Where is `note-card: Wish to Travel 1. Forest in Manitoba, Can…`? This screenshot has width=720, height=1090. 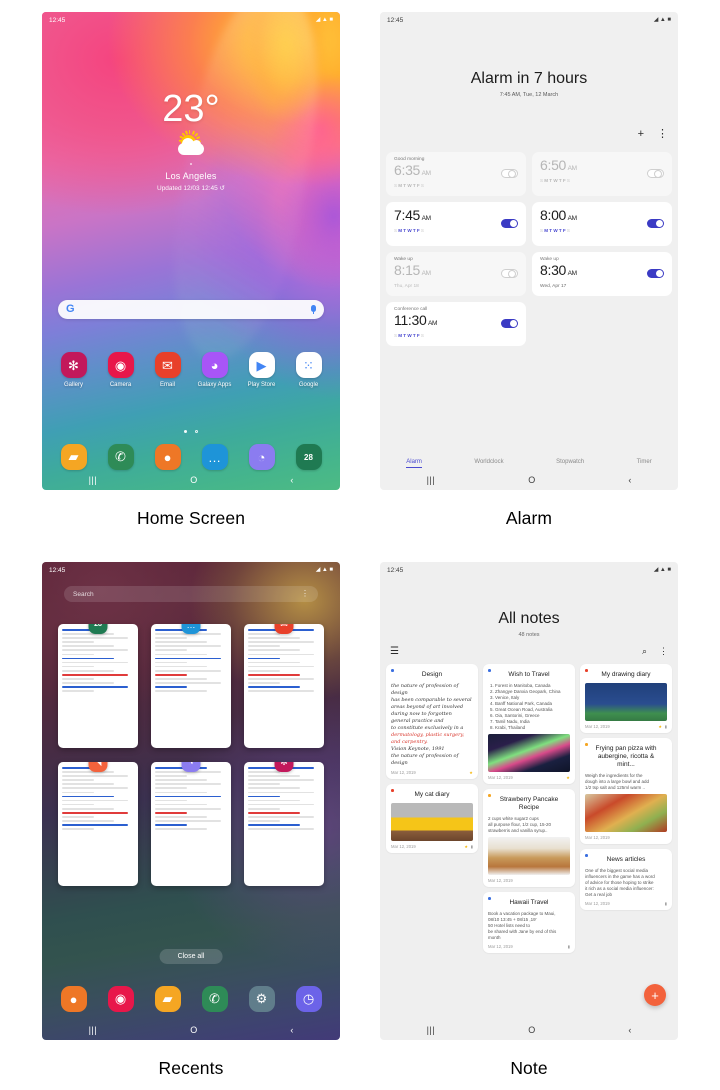
note-card: Wish to Travel 1. Forest in Manitoba, Can… is located at coordinates (529, 724).